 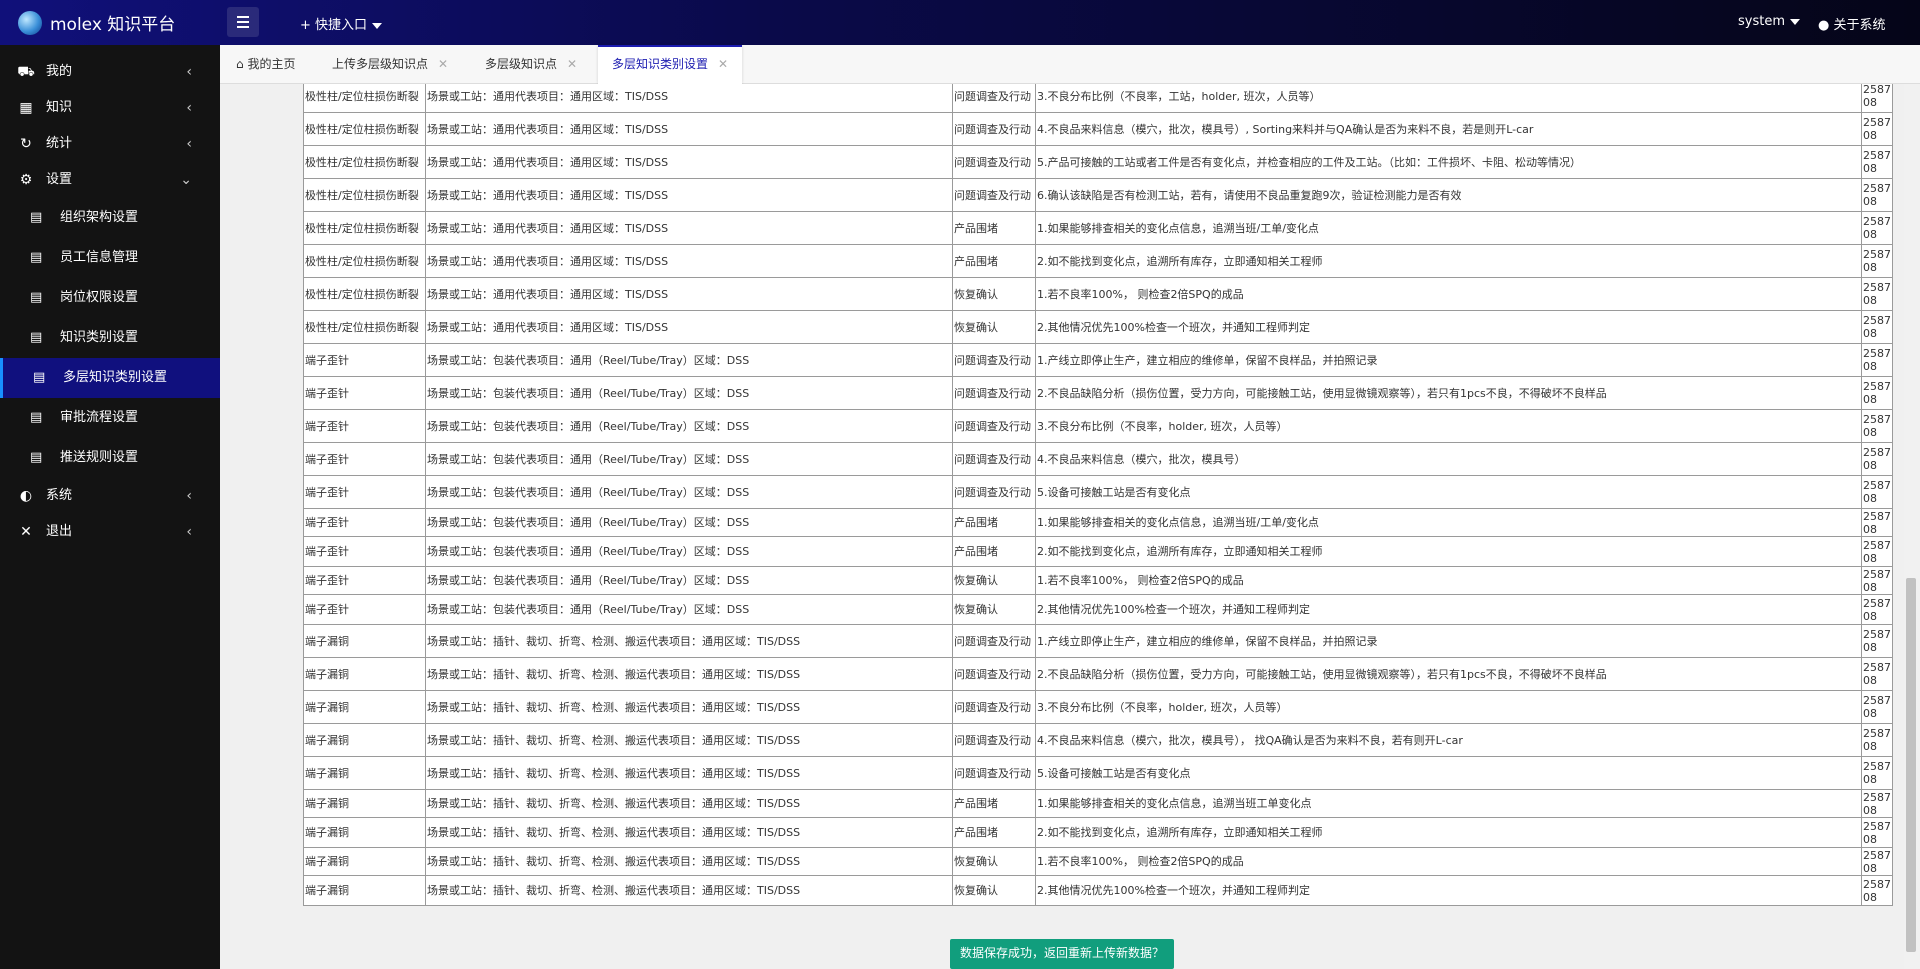 I want to click on sidebar-subitem-employee: ▤ 员工信息管理, so click(x=110, y=258).